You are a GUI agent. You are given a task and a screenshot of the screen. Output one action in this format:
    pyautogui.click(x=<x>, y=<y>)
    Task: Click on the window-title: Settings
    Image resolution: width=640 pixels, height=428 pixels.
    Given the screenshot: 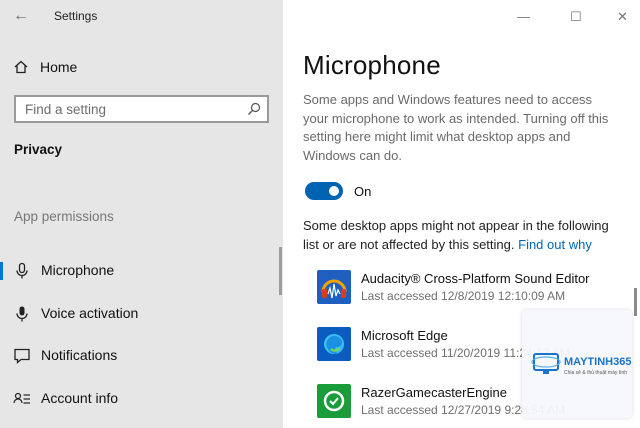 What is the action you would take?
    pyautogui.click(x=76, y=16)
    